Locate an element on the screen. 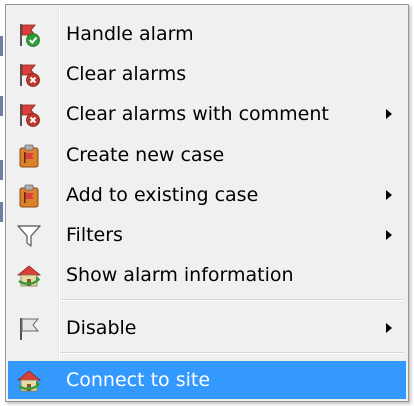 The height and width of the screenshot is (406, 414). menu-item-handle-alarm: Handle alarm is located at coordinates (207, 34).